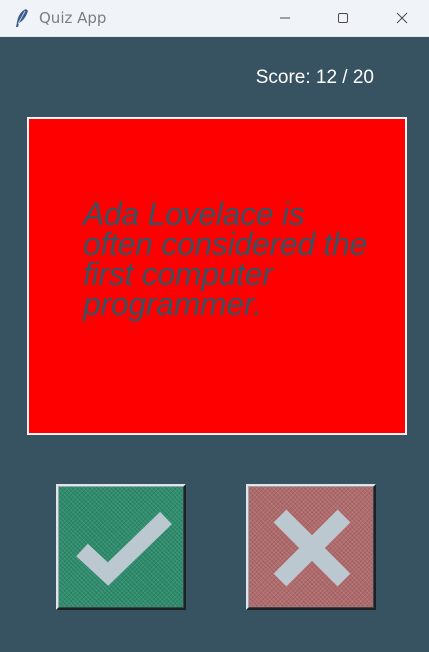  I want to click on false-button, so click(311, 547).